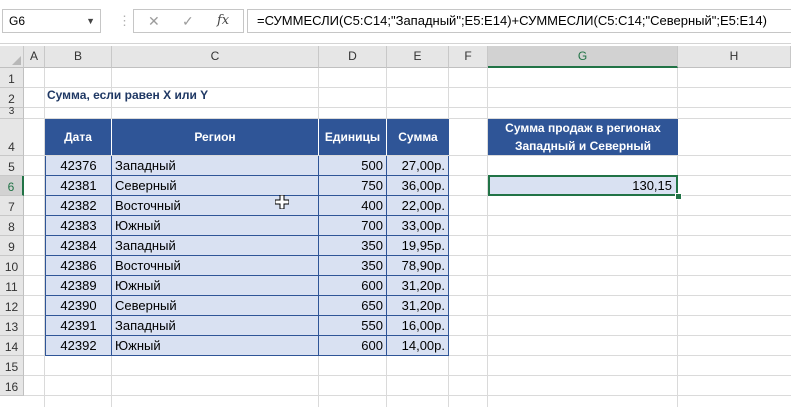  Describe the element at coordinates (678, 196) in the screenshot. I see `fill-handle` at that location.